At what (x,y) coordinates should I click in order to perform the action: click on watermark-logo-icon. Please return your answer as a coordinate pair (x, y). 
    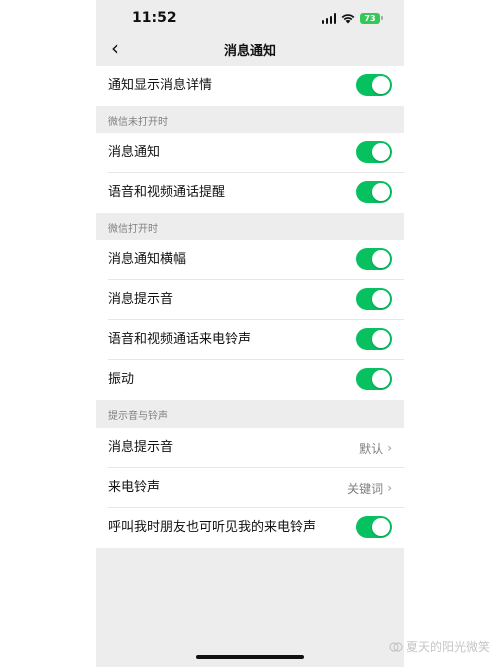
    Looking at the image, I should click on (396, 646).